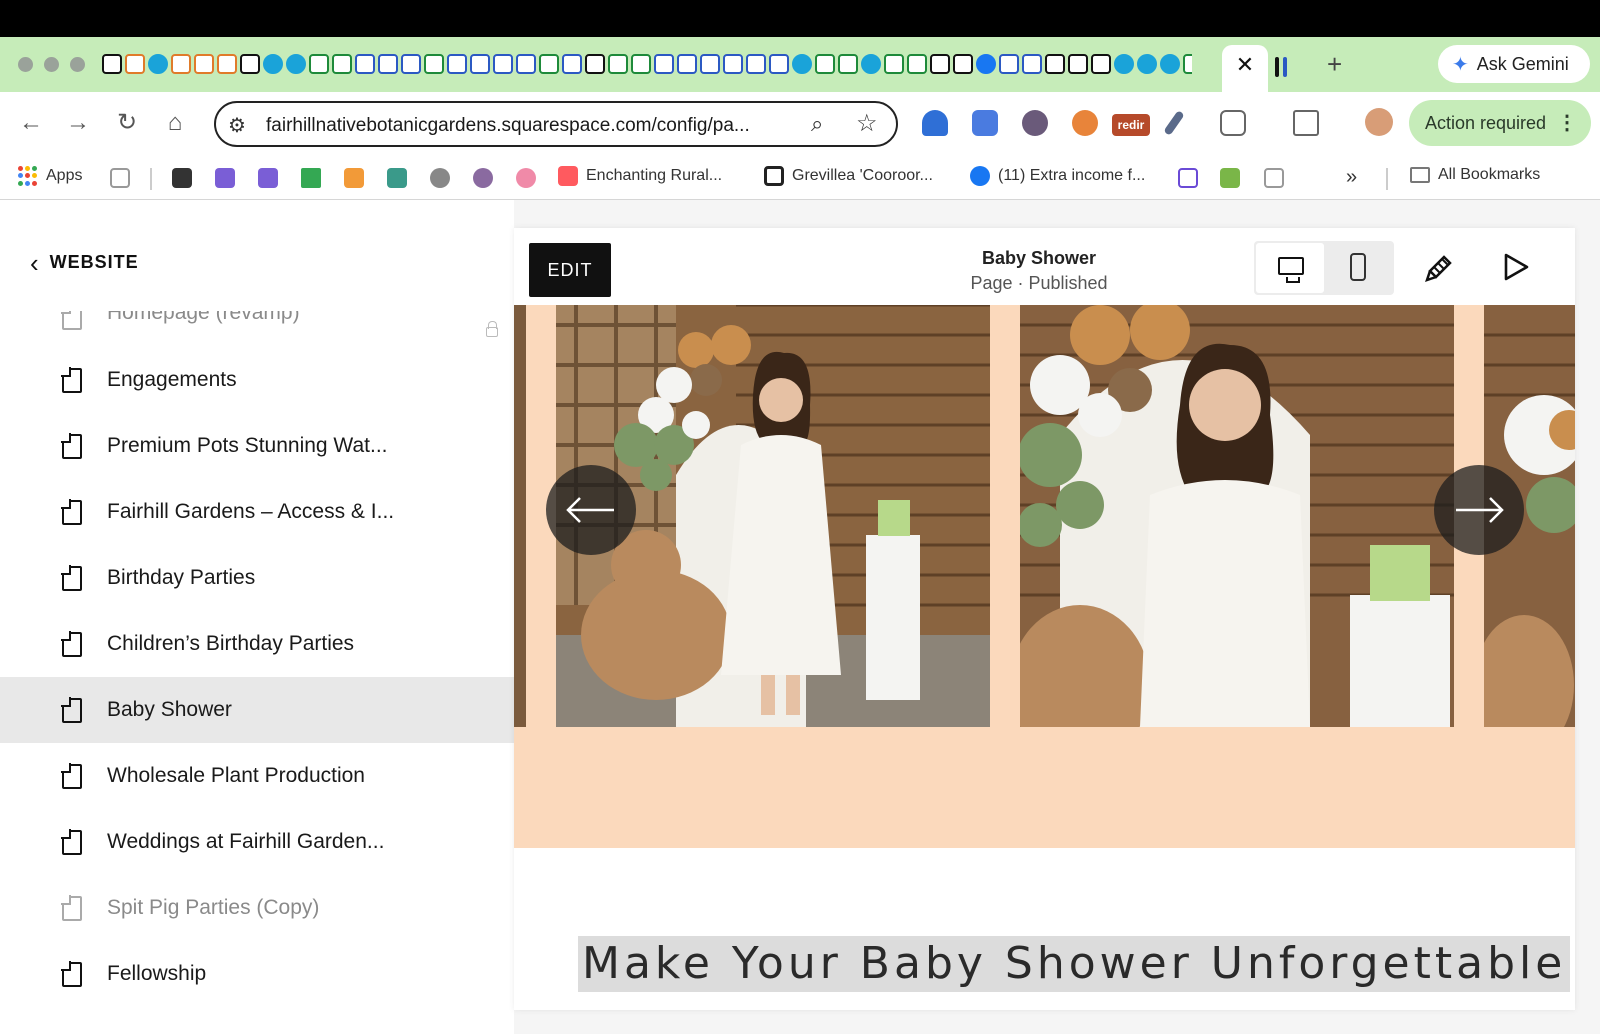 The width and height of the screenshot is (1600, 1034). I want to click on pocket-bookmark-icon, so click(1274, 178).